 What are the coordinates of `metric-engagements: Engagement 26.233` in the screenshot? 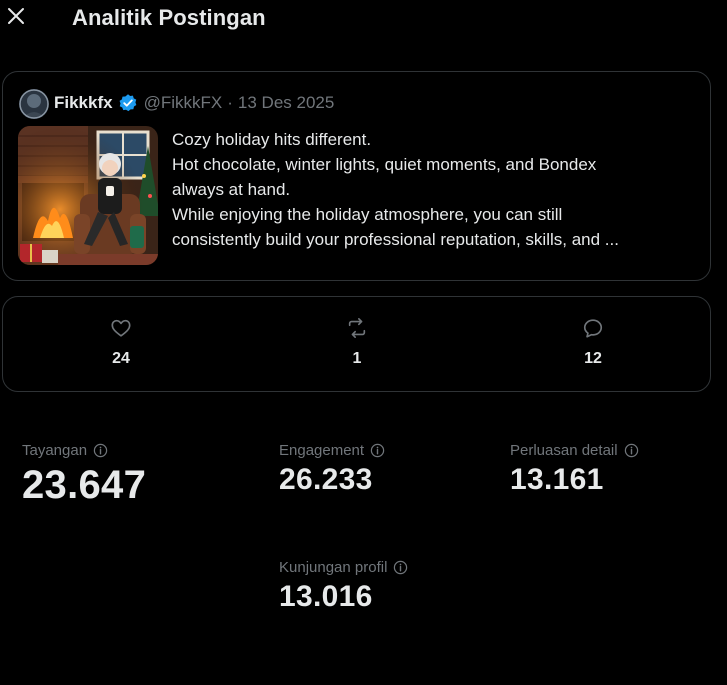 It's located at (332, 469).